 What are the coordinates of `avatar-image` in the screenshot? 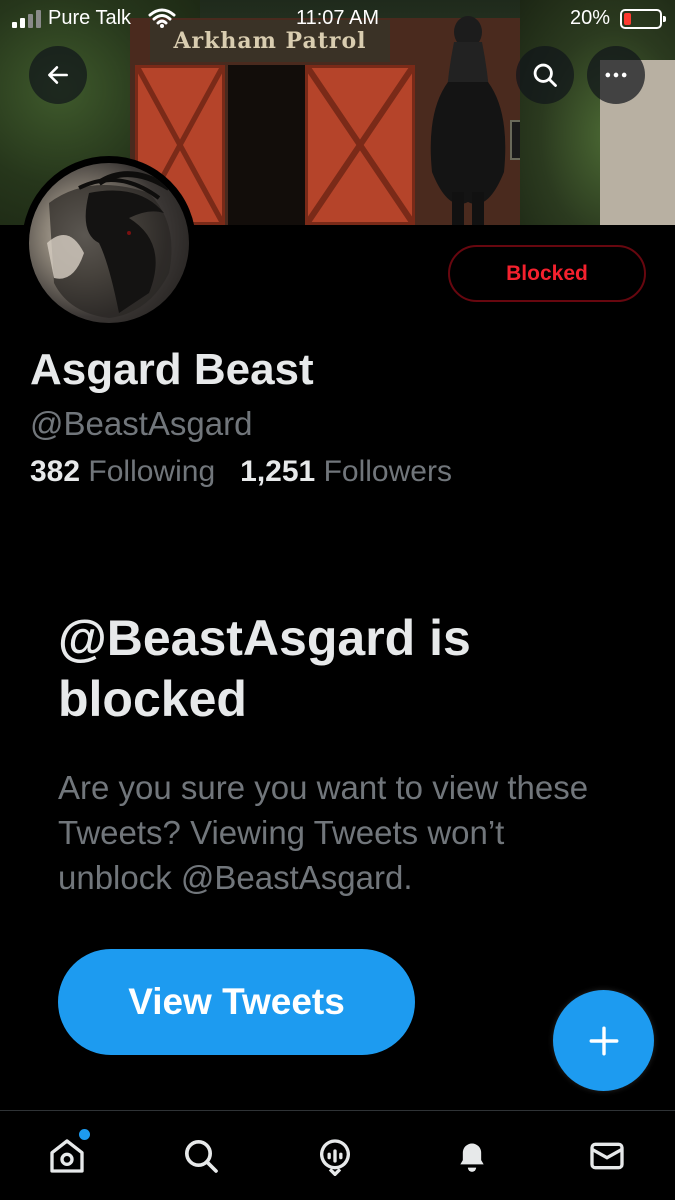 It's located at (109, 243).